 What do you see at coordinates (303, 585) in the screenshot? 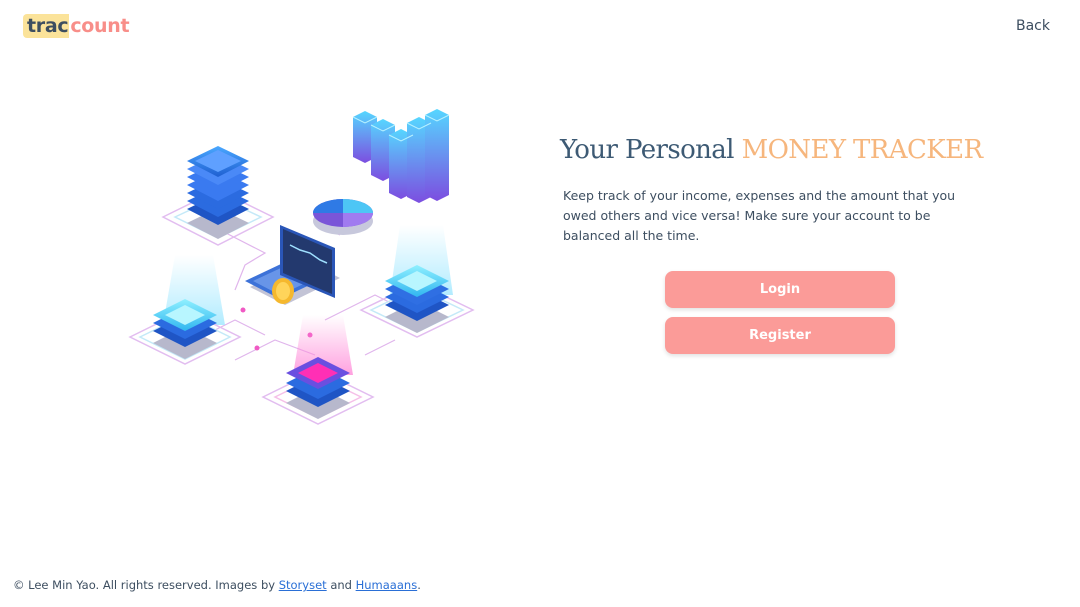
I see `storyset-link: Storyset` at bounding box center [303, 585].